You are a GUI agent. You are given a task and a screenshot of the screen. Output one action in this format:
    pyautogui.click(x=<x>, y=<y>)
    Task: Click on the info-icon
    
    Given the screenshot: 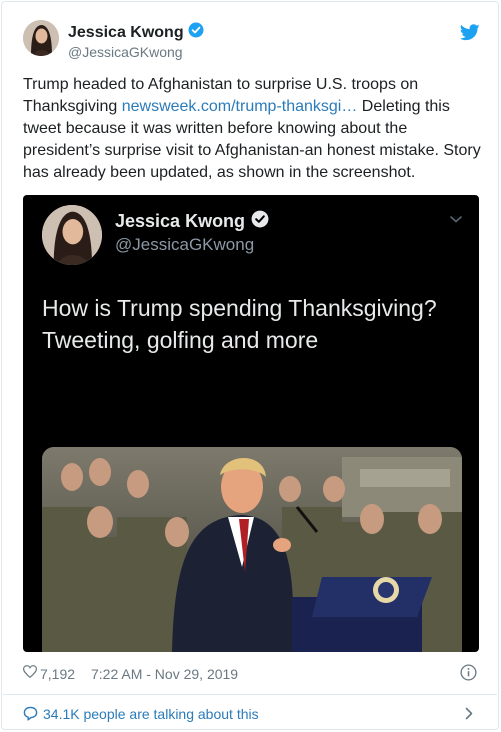 What is the action you would take?
    pyautogui.click(x=468, y=674)
    